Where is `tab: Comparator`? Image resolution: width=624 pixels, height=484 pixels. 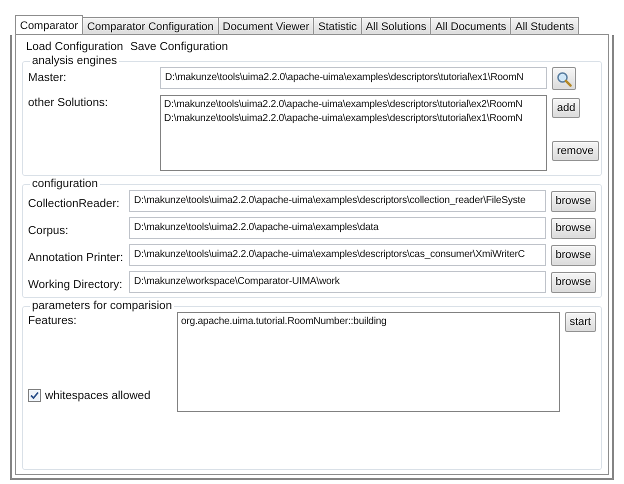 tab: Comparator is located at coordinates (49, 25).